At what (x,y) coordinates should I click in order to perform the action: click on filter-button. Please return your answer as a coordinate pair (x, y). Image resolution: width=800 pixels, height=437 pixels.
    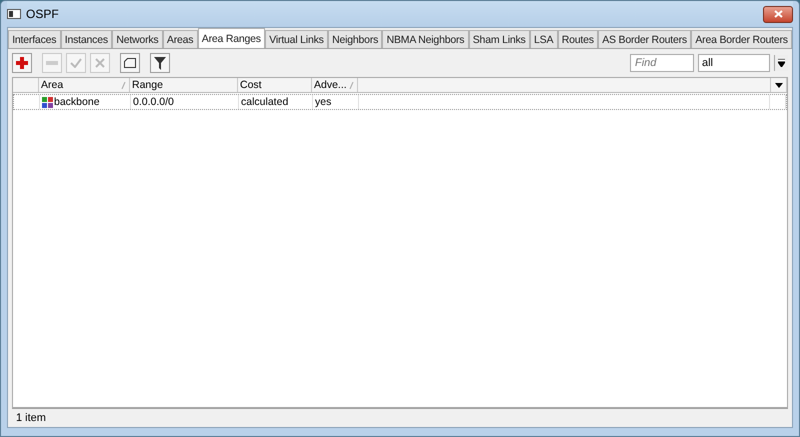
    Looking at the image, I should click on (160, 63).